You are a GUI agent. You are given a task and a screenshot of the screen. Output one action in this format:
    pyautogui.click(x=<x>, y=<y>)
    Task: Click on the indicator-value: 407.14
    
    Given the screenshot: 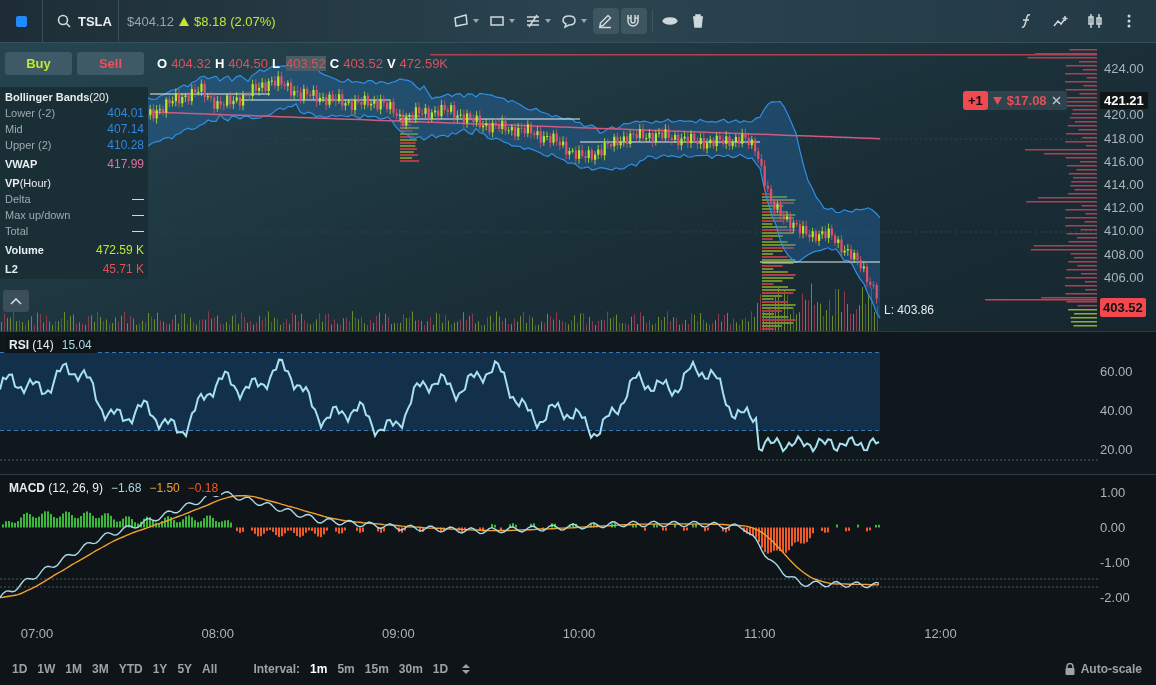 What is the action you would take?
    pyautogui.click(x=125, y=129)
    